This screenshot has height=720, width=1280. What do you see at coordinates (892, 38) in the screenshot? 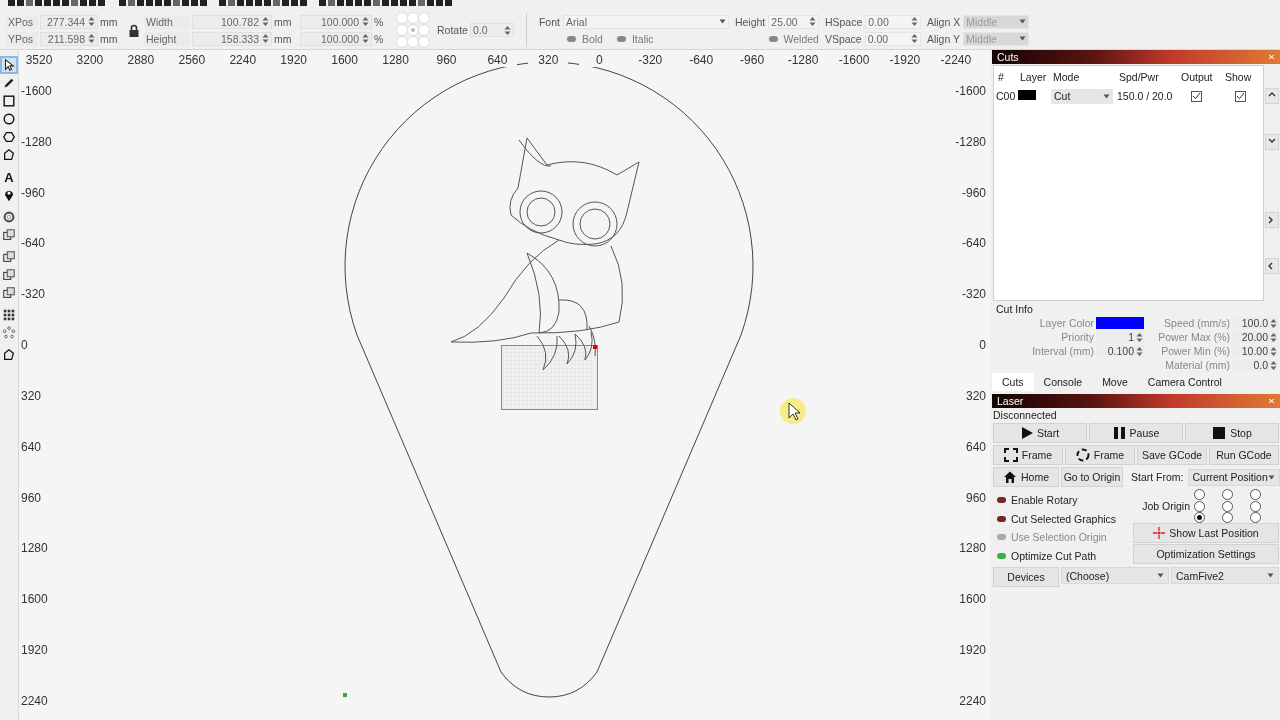
I see `vspace-field: 0.00` at bounding box center [892, 38].